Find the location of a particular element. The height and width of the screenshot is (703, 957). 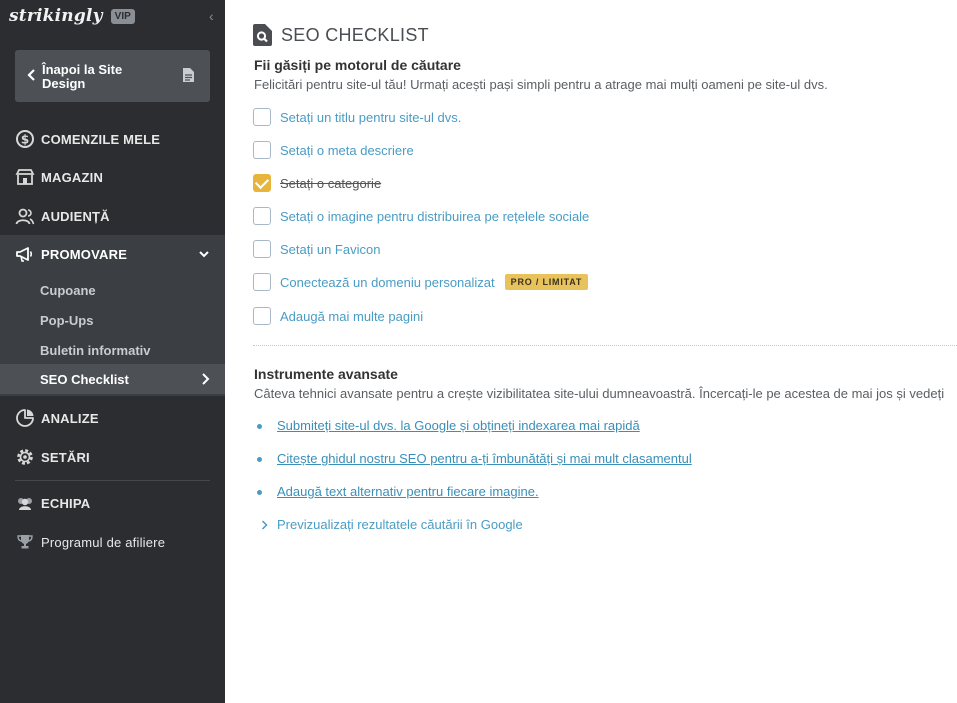

team-icon is located at coordinates (25, 504).